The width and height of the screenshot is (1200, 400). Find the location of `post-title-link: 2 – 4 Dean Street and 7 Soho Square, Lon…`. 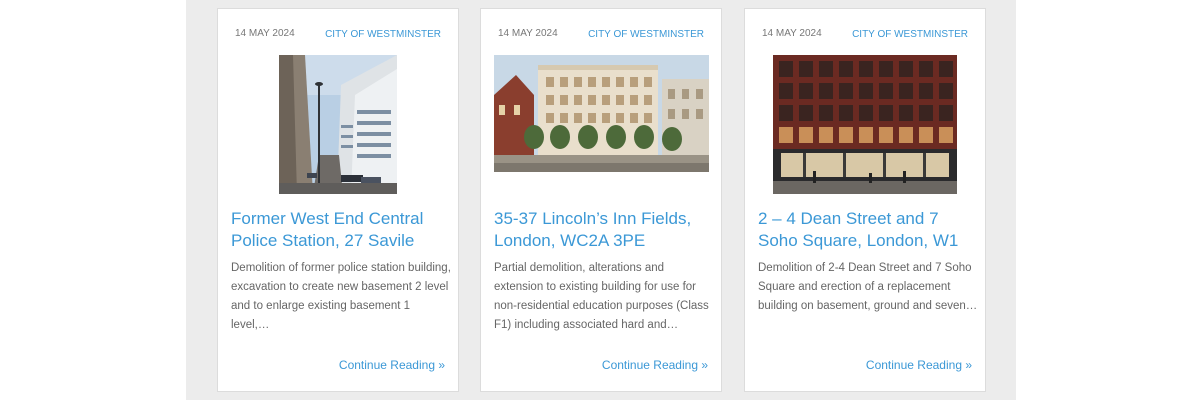

post-title-link: 2 – 4 Dean Street and 7 Soho Square, Lon… is located at coordinates (867, 230).